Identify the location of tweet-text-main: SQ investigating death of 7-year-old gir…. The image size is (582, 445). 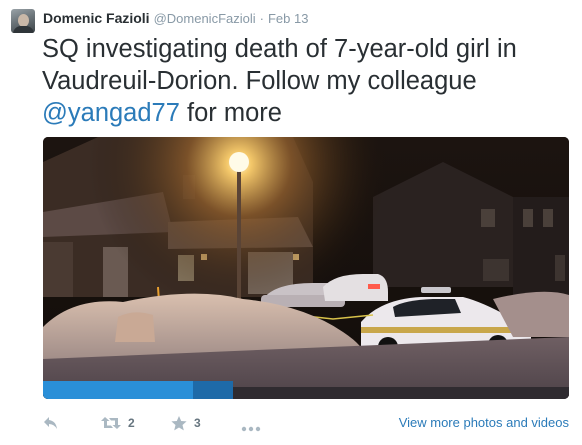
(279, 65).